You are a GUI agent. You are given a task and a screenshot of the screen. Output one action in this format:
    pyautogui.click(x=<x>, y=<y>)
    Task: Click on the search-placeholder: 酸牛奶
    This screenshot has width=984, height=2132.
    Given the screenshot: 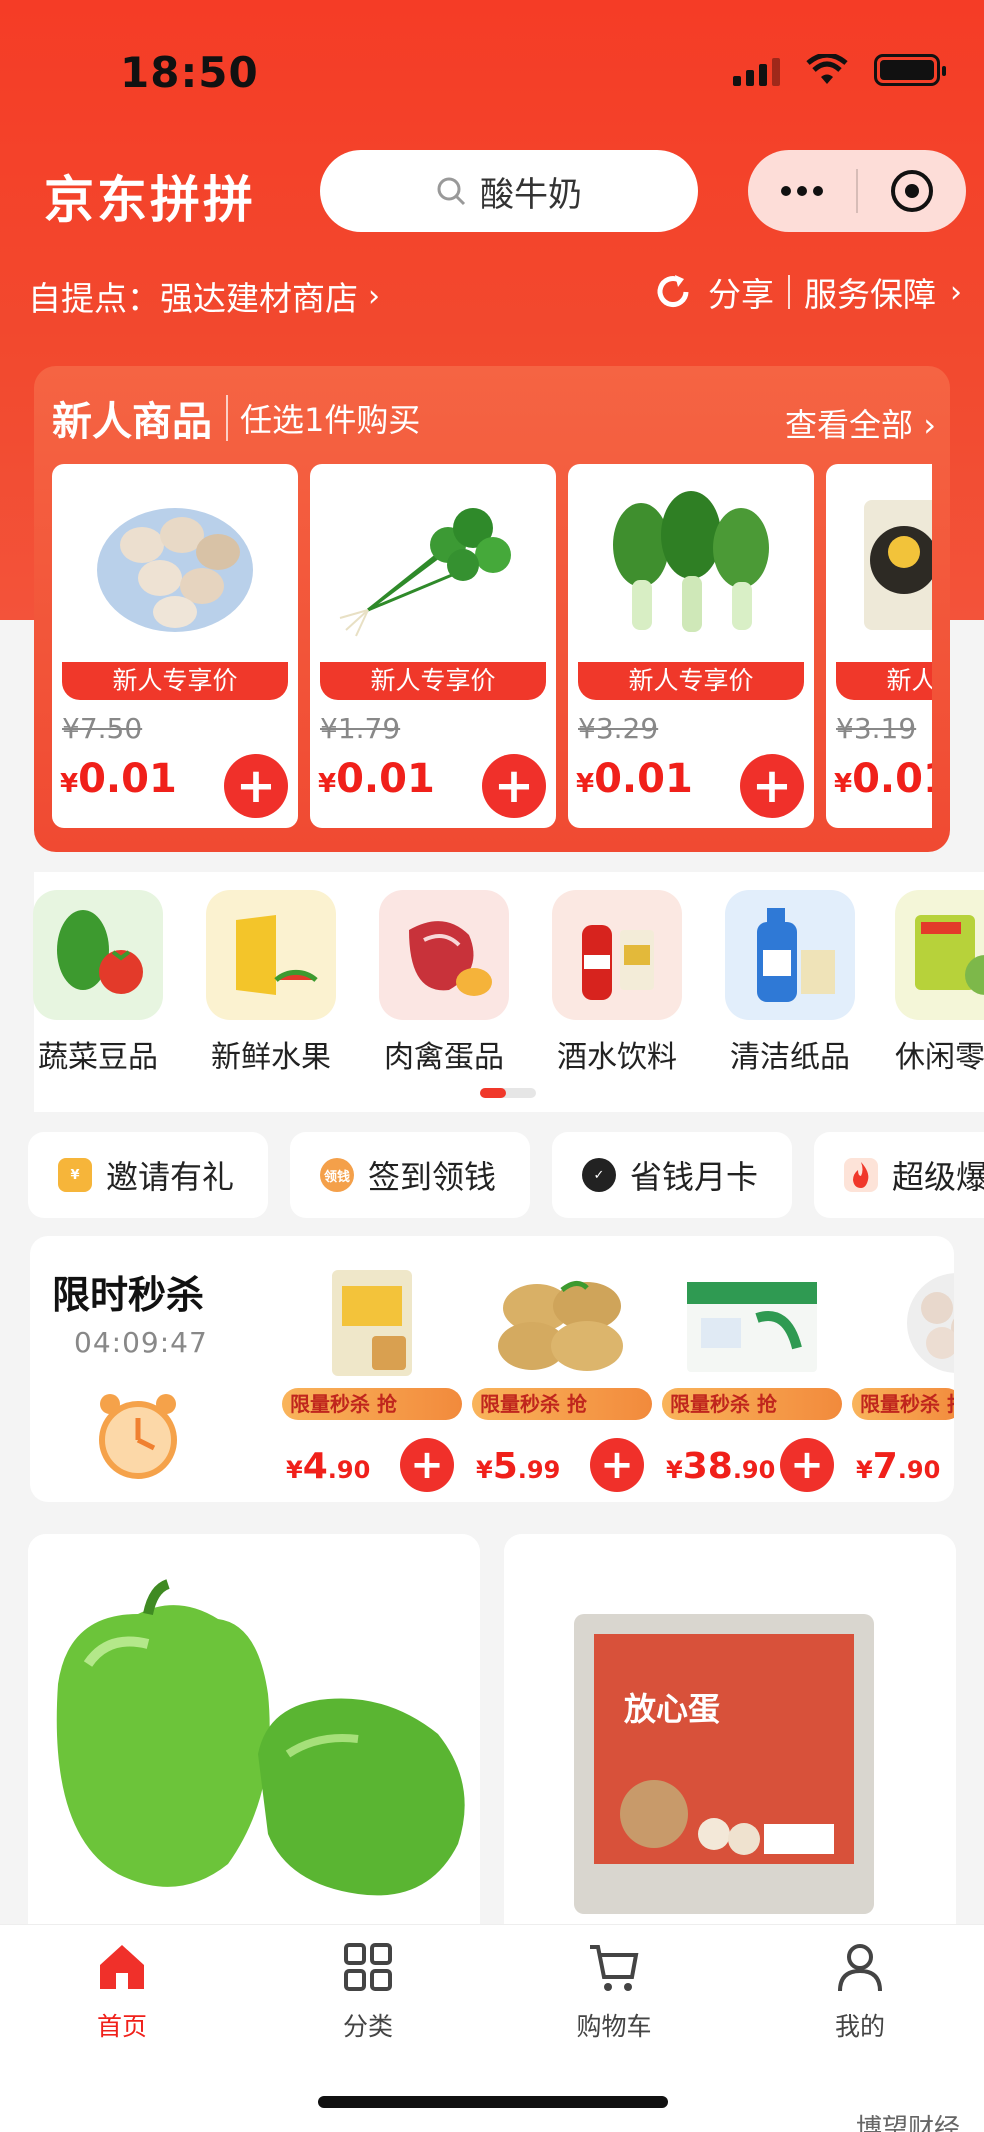 What is the action you would take?
    pyautogui.click(x=531, y=194)
    